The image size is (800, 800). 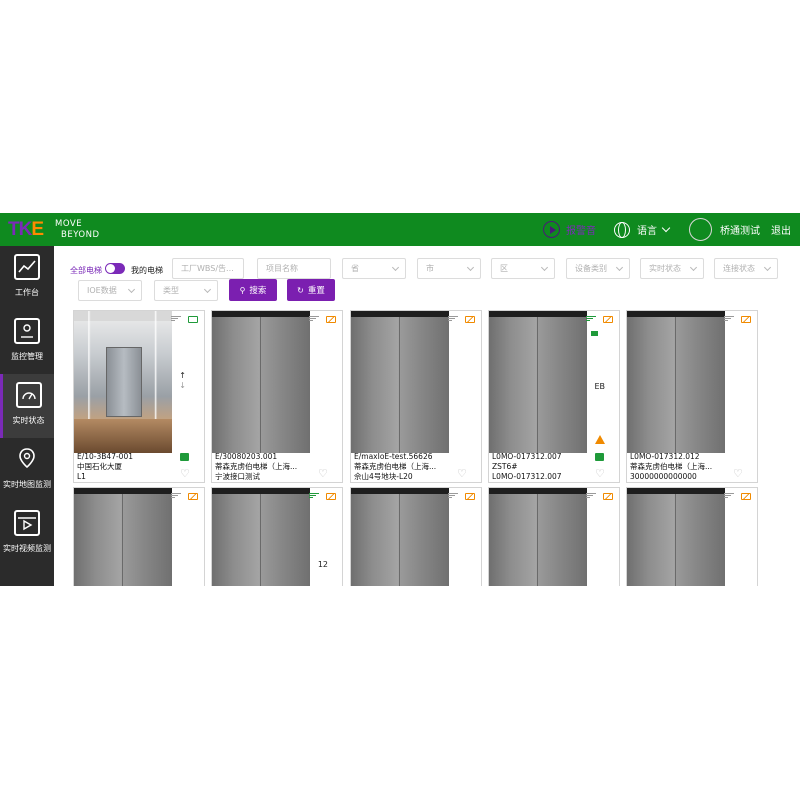 I want to click on sidebar-item-map-monitor: 实时地图监测, so click(x=27, y=470).